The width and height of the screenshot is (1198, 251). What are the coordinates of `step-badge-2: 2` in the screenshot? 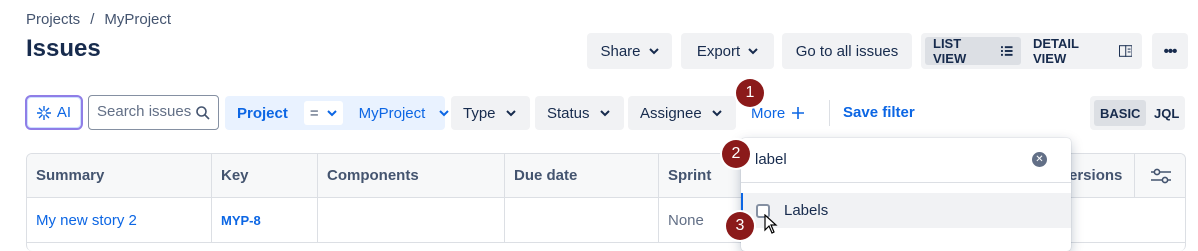 It's located at (736, 154).